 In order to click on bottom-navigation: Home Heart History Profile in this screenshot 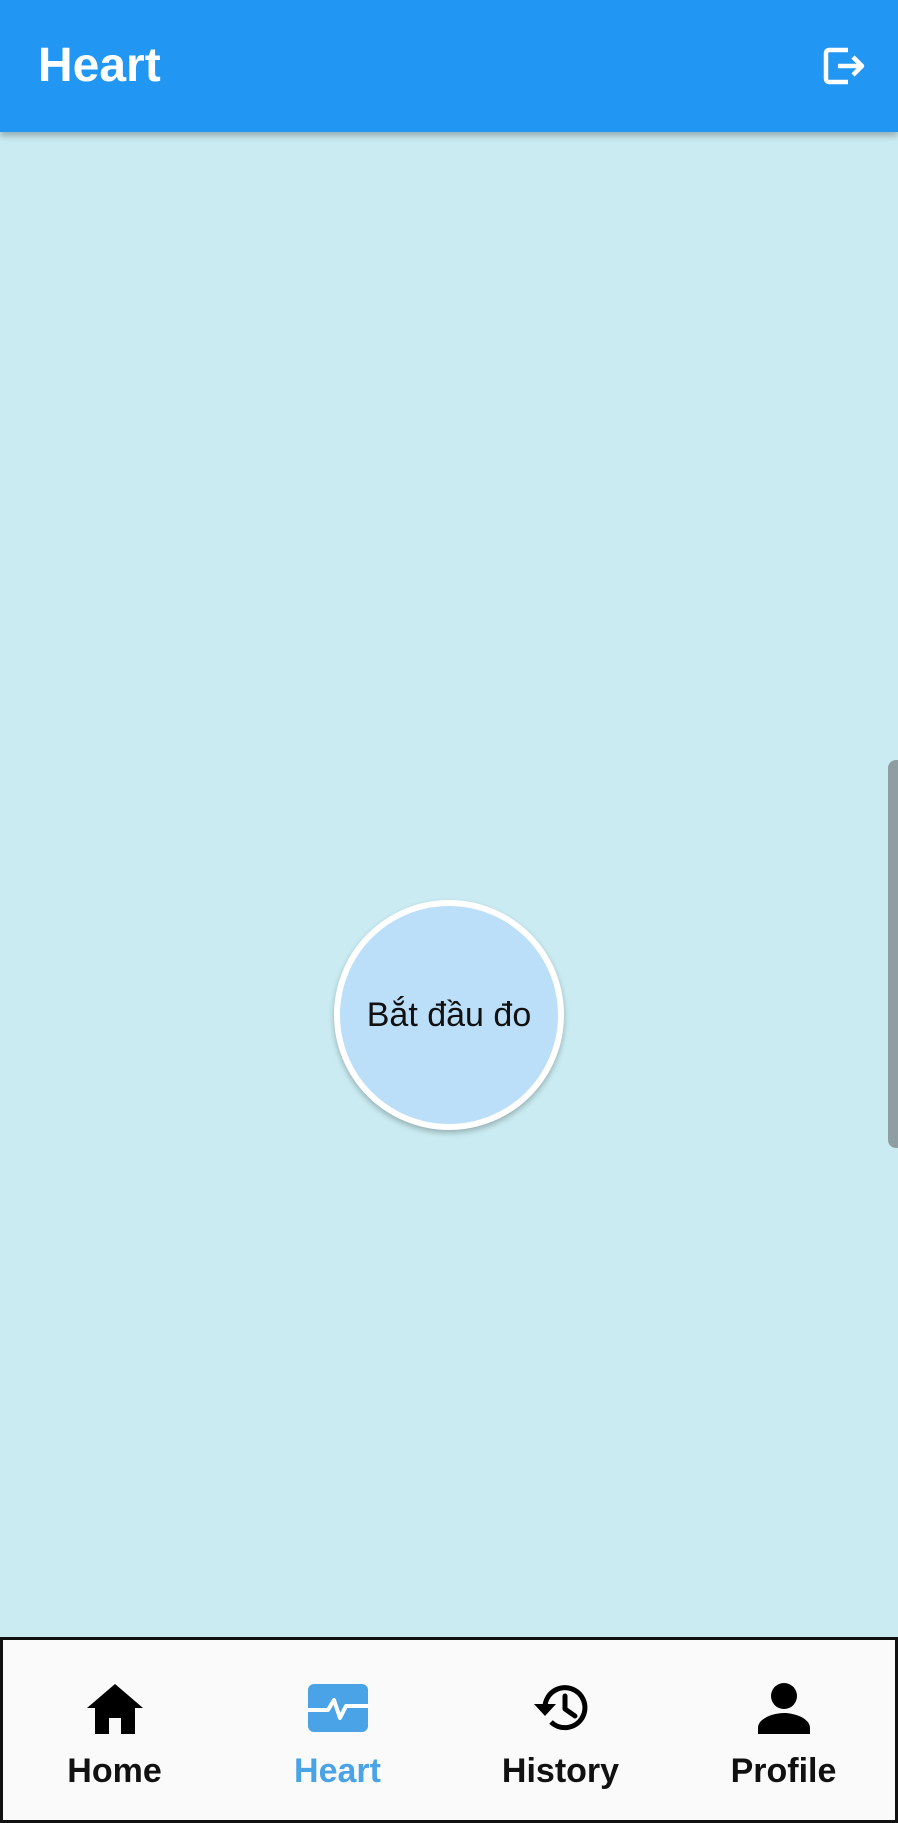, I will do `click(449, 1730)`.